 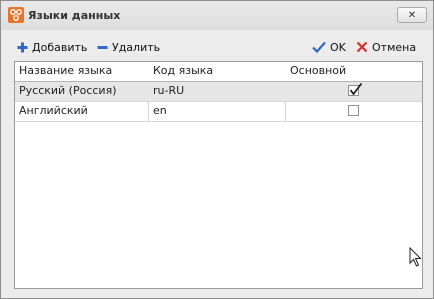 What do you see at coordinates (81, 71) in the screenshot?
I see `column-header-name: Название языка` at bounding box center [81, 71].